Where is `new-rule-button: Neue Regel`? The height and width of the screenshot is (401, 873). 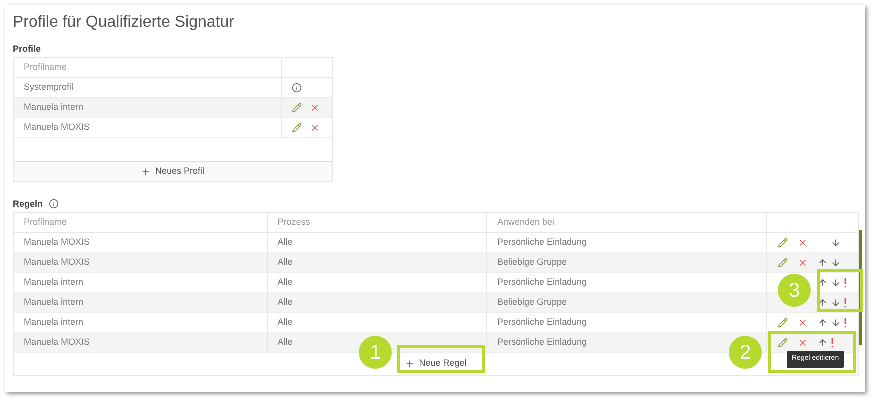
new-rule-button: Neue Regel is located at coordinates (436, 364).